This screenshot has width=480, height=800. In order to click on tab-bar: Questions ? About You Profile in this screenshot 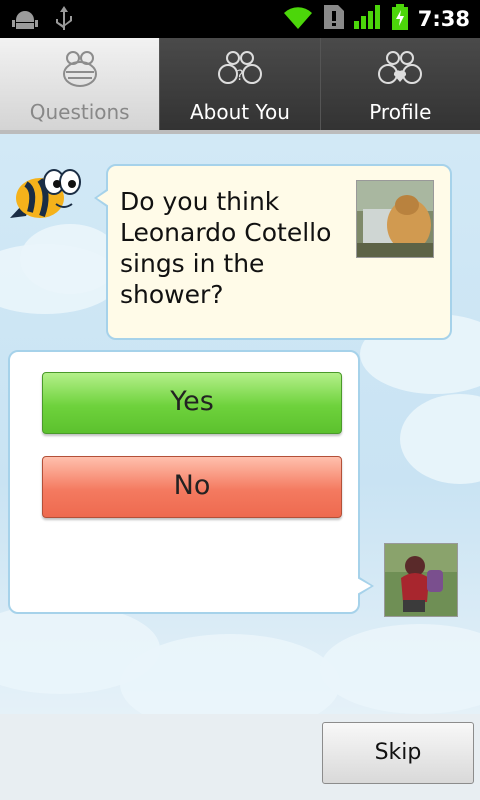, I will do `click(240, 84)`.